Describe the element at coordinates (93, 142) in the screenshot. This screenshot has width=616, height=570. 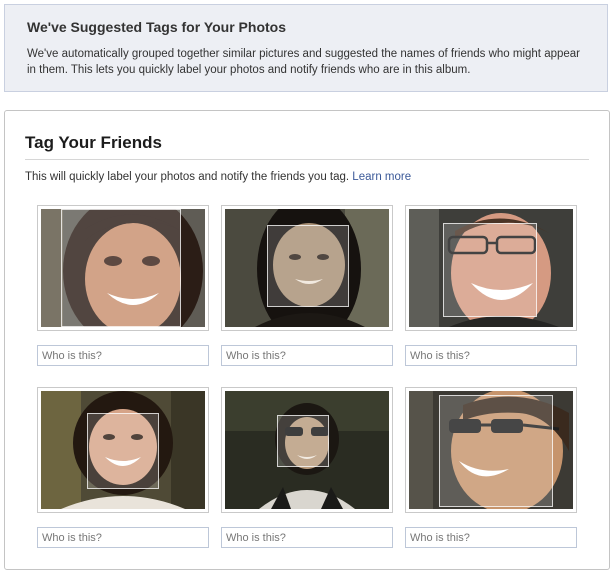
I see `panel-title: Tag Your Friends` at that location.